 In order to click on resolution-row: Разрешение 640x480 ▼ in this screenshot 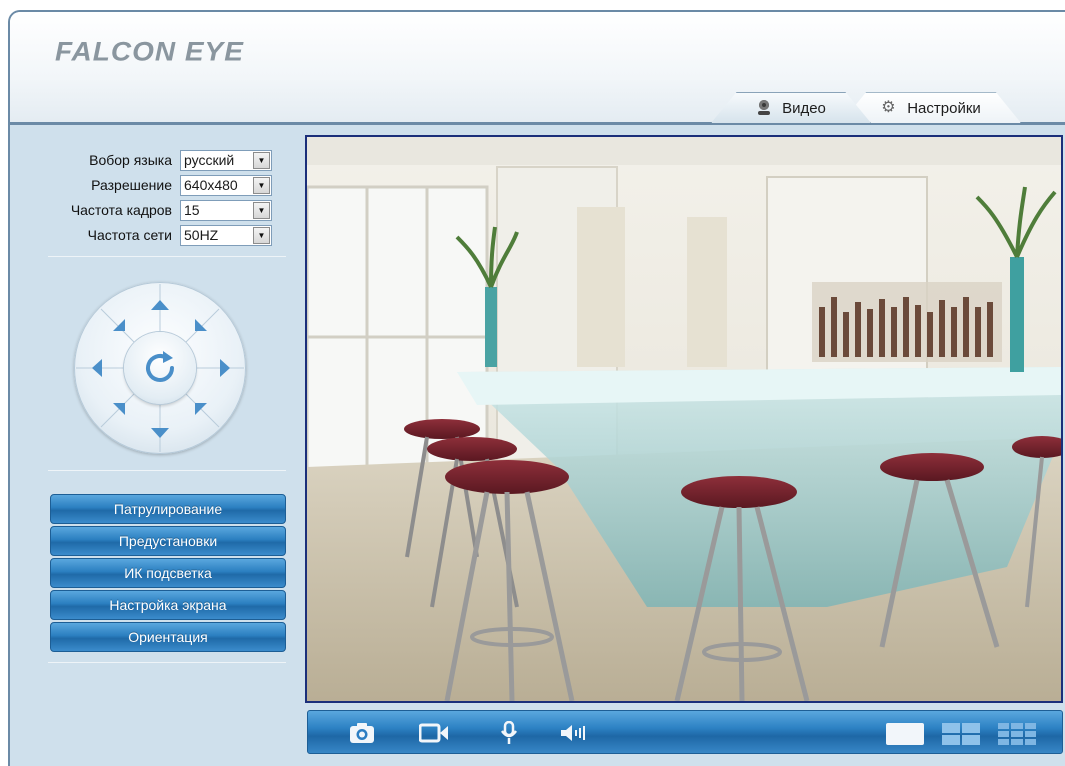, I will do `click(141, 185)`.